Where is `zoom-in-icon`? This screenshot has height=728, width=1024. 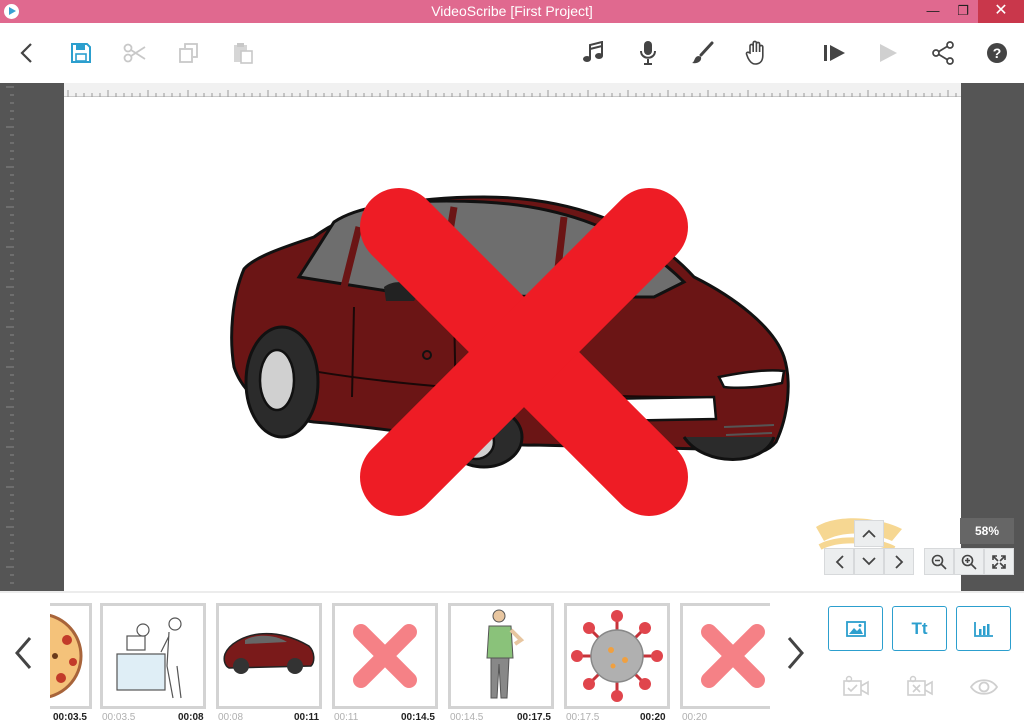
zoom-in-icon is located at coordinates (969, 562).